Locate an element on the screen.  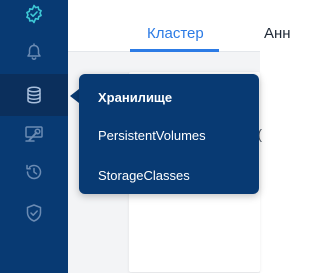
sidebar-item-tools is located at coordinates (34, 134).